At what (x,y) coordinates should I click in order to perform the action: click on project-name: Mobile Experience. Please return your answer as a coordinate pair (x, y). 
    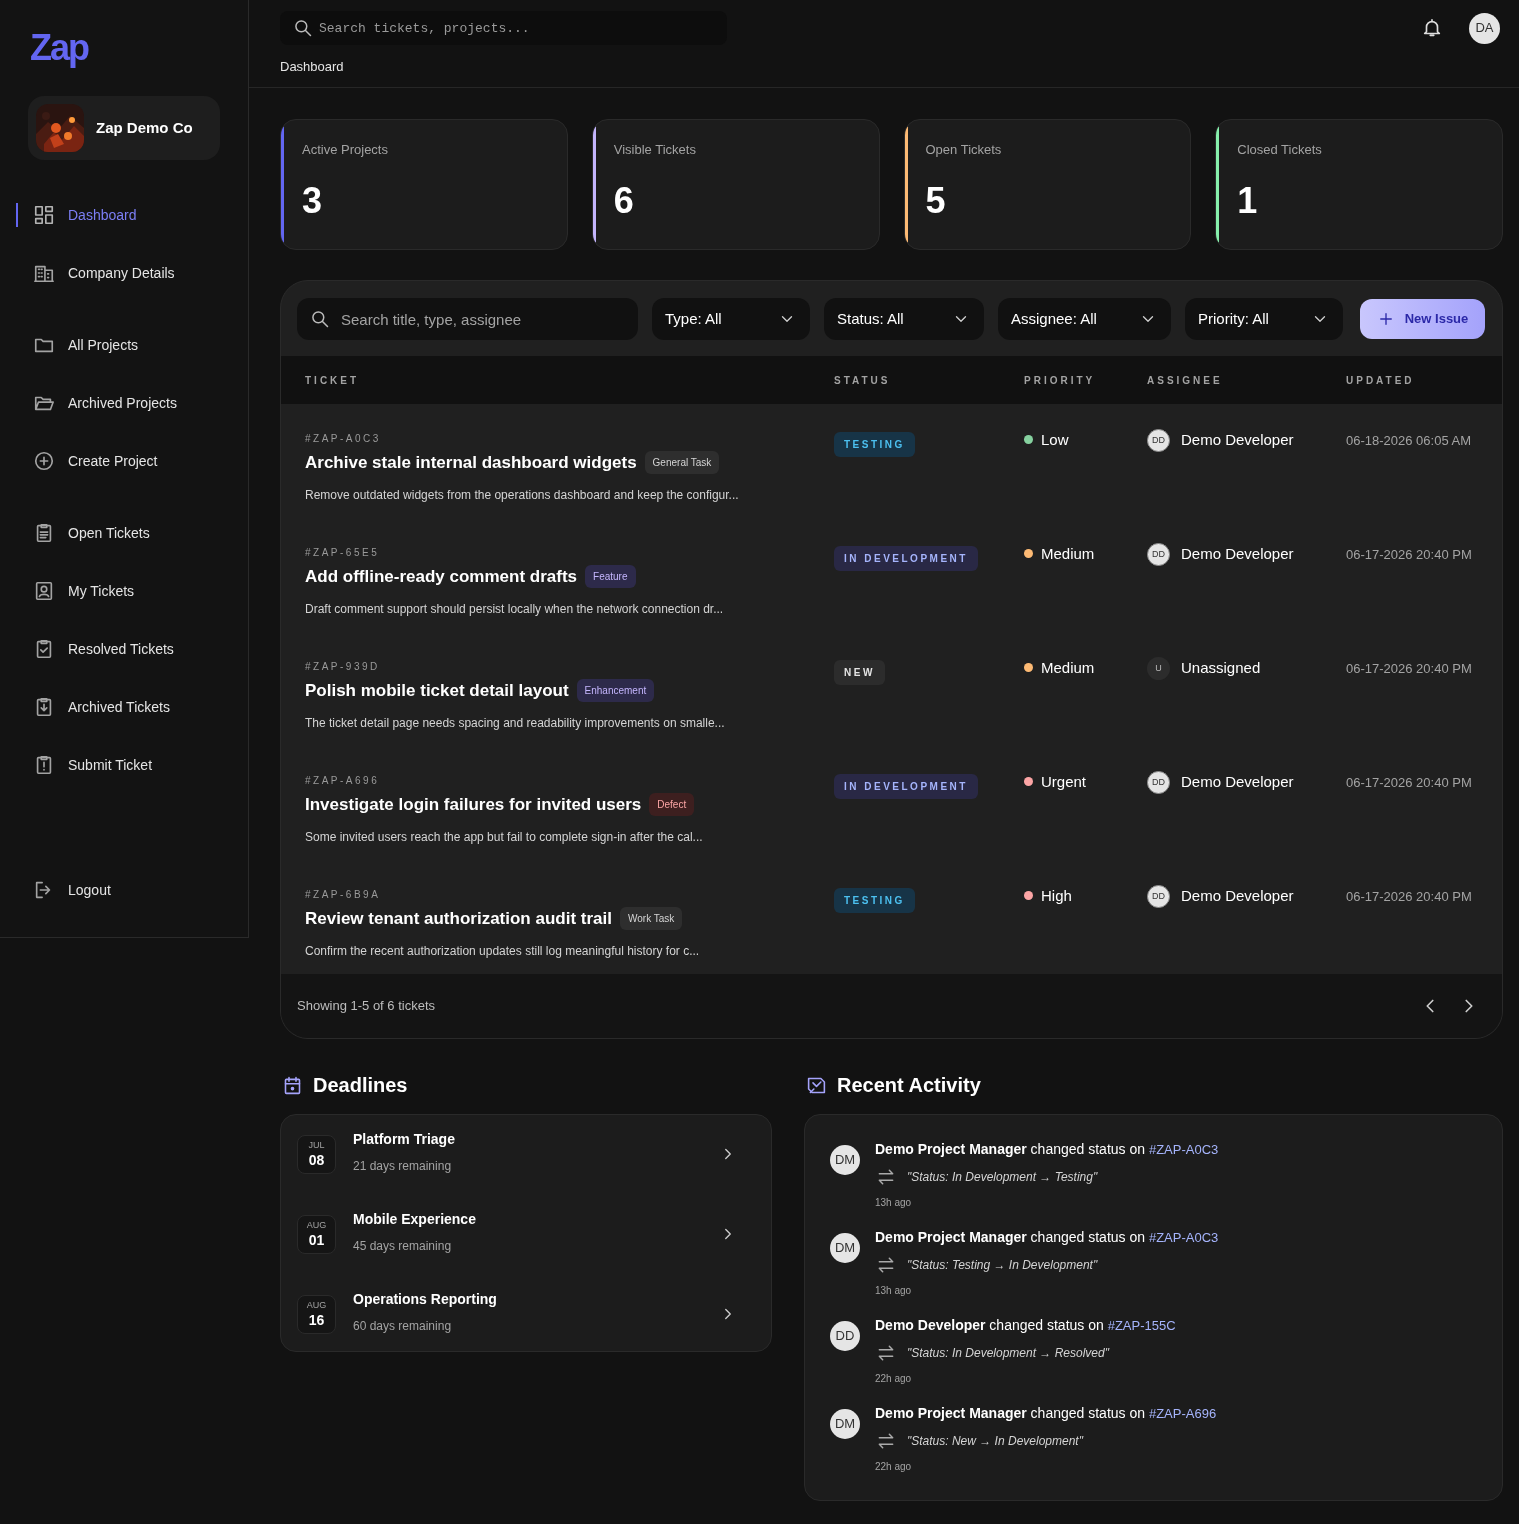
    Looking at the image, I should click on (414, 1219).